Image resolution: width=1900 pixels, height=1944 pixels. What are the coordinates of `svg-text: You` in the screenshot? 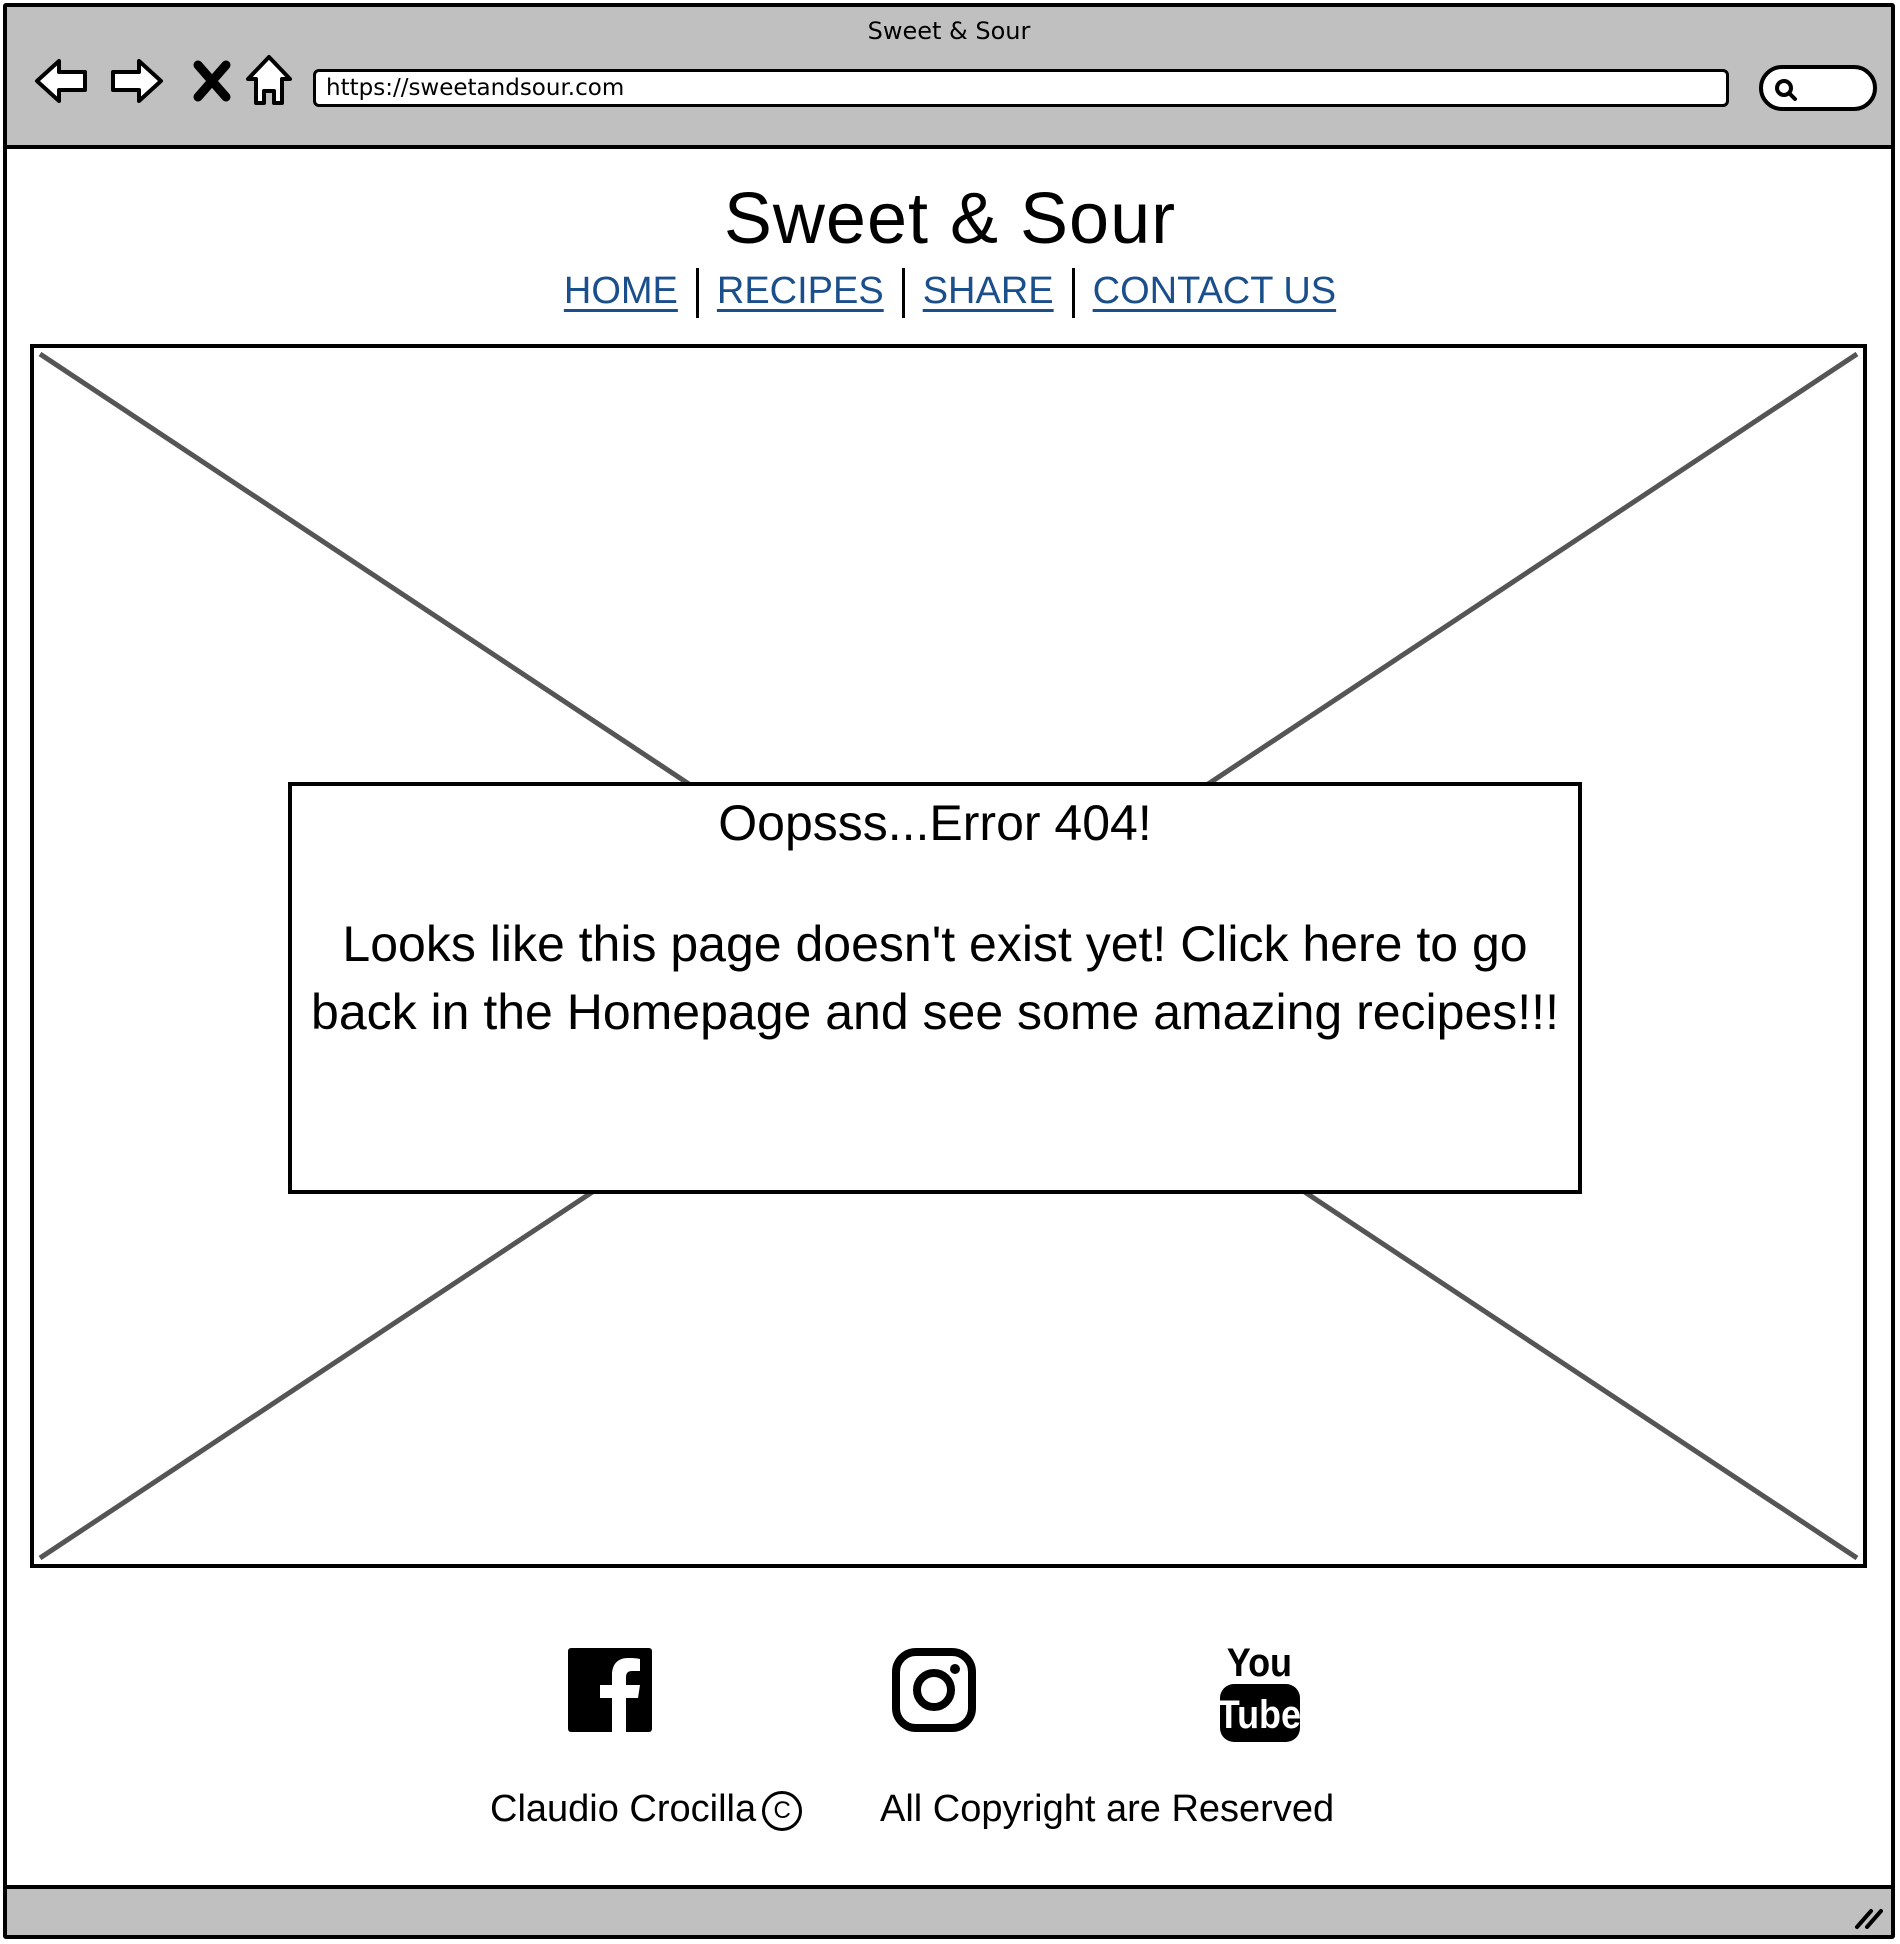 It's located at (1259, 1663).